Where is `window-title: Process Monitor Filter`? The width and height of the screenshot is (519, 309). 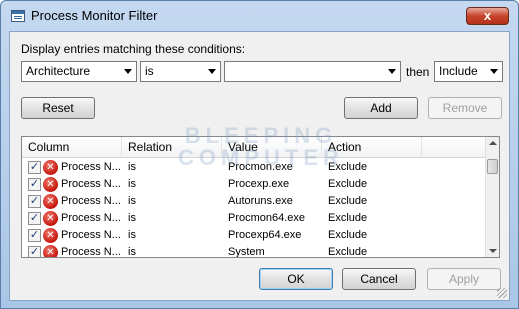
window-title: Process Monitor Filter is located at coordinates (94, 15).